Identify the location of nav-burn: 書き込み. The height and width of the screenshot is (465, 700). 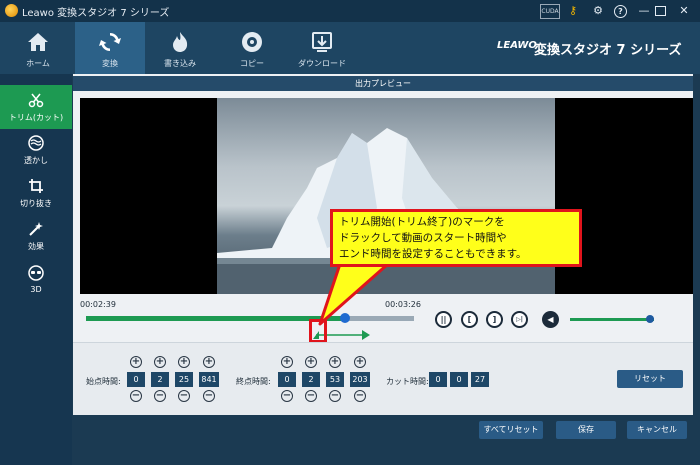
(180, 48).